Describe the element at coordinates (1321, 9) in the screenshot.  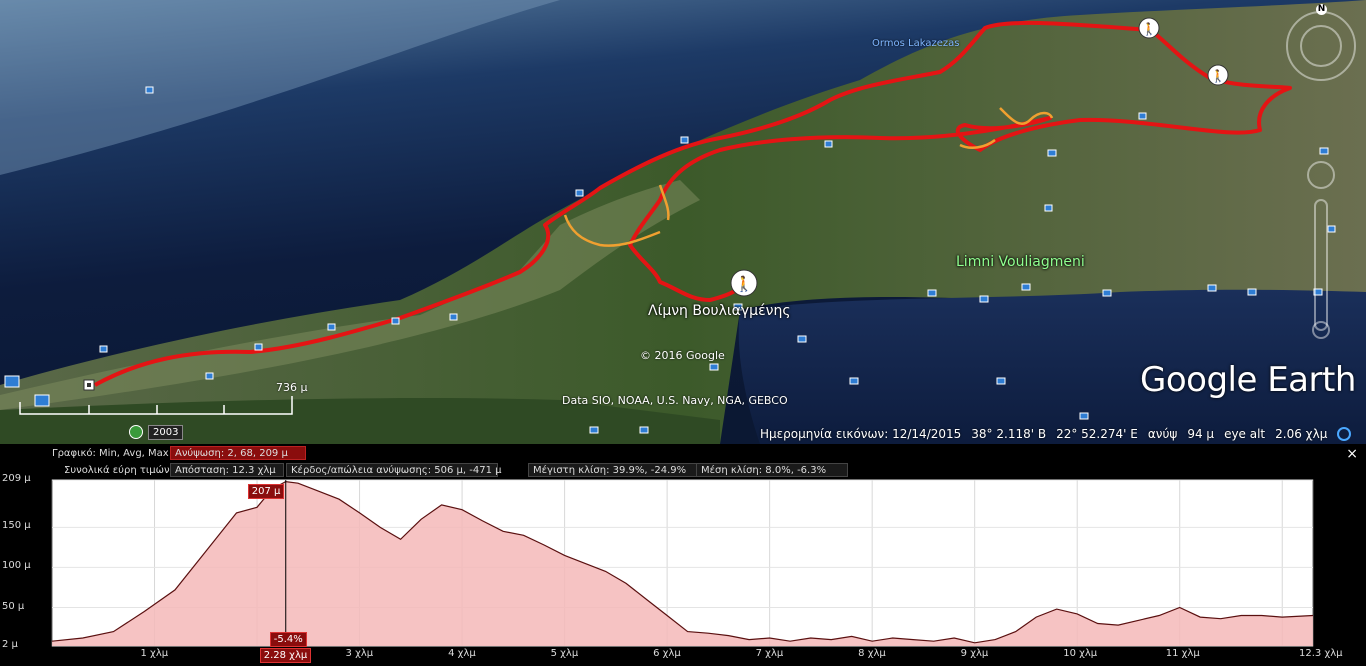
I see `north-indicator: N` at that location.